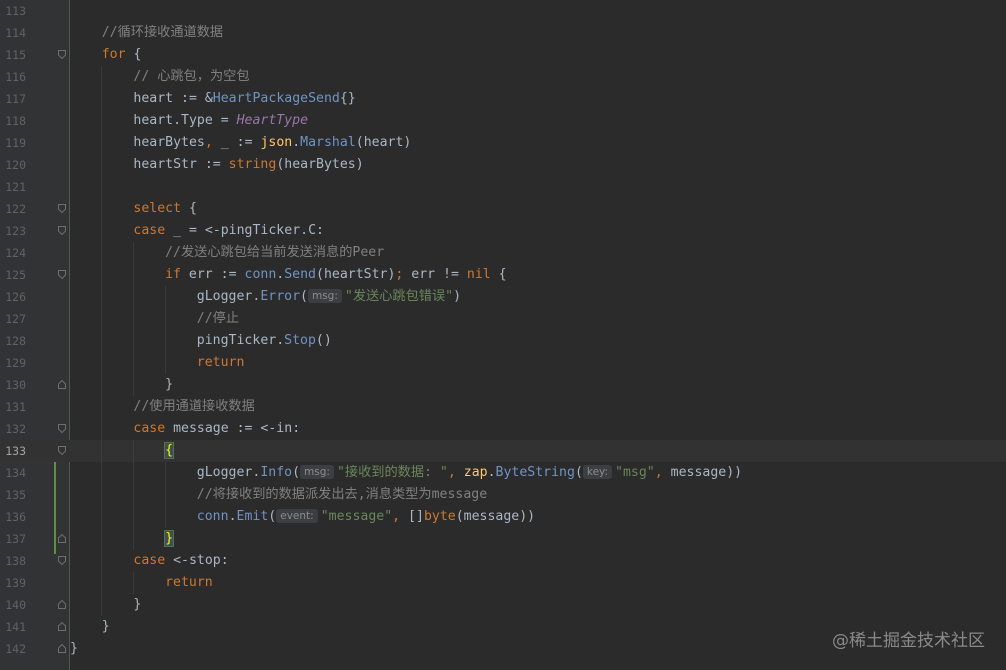 The image size is (1006, 670). What do you see at coordinates (503, 33) in the screenshot?
I see `code-line: 114 //循环接收通道数据` at bounding box center [503, 33].